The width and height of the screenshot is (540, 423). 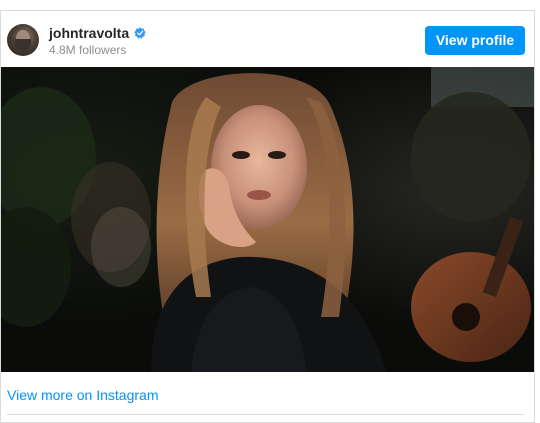 What do you see at coordinates (82, 395) in the screenshot?
I see `view-more-on-instagram-link: View more on Instagram` at bounding box center [82, 395].